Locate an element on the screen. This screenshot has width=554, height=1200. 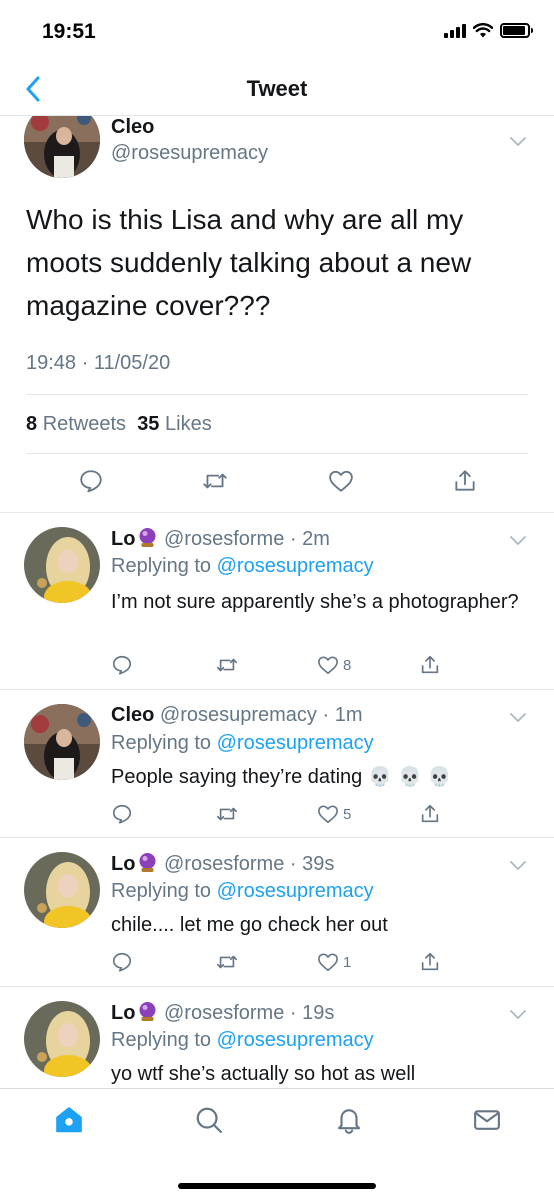
skull-emoji: 💀 💀 💀 is located at coordinates (410, 777).